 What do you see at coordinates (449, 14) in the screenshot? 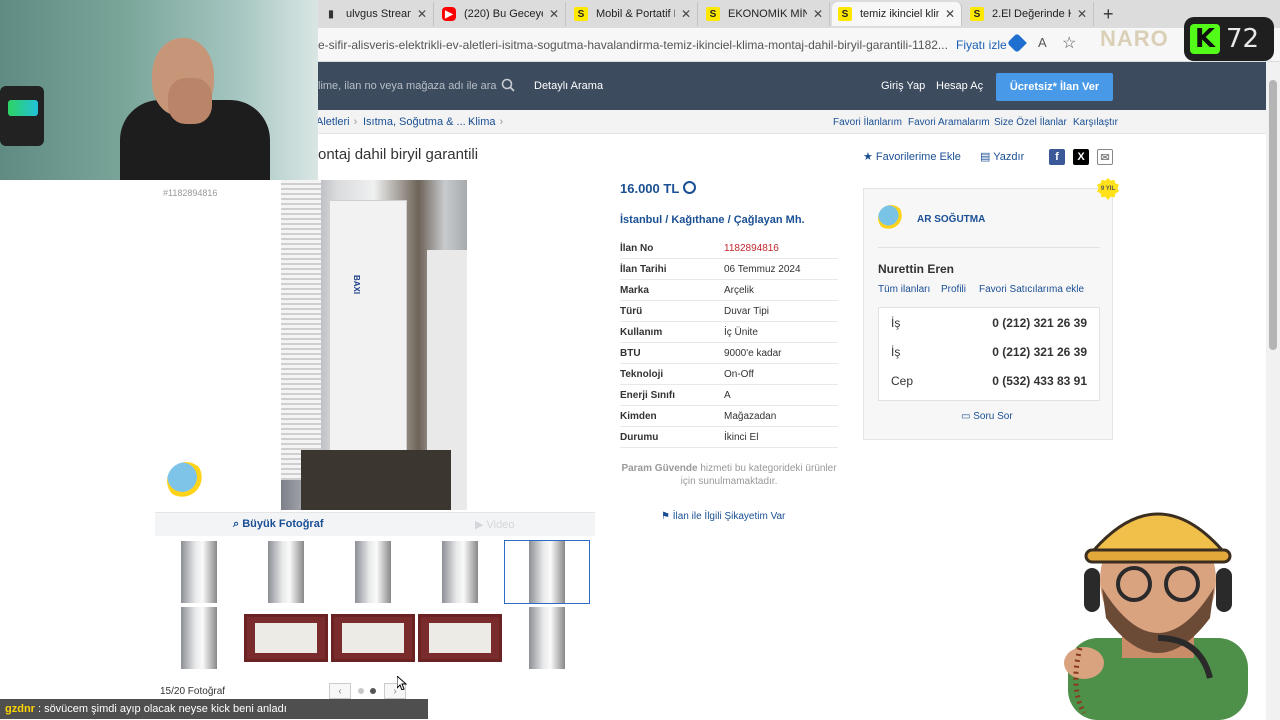
I see `youtube-icon: ▶` at bounding box center [449, 14].